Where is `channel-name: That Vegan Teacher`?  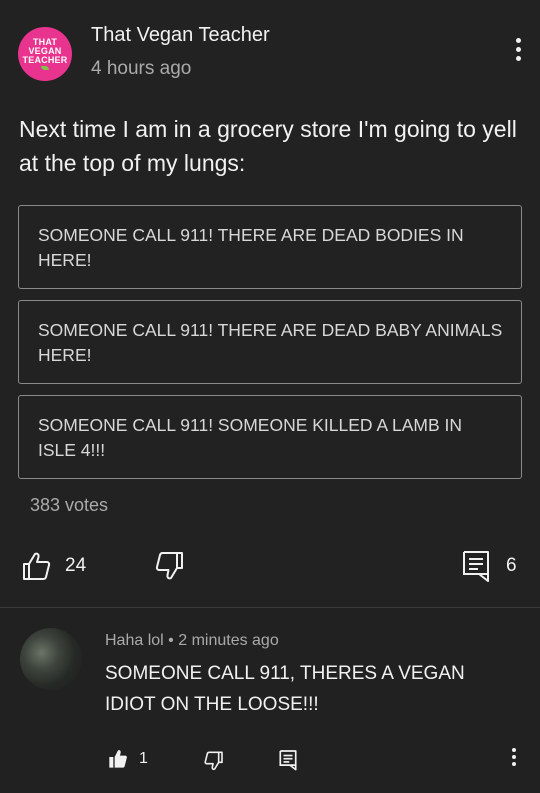
channel-name: That Vegan Teacher is located at coordinates (180, 35).